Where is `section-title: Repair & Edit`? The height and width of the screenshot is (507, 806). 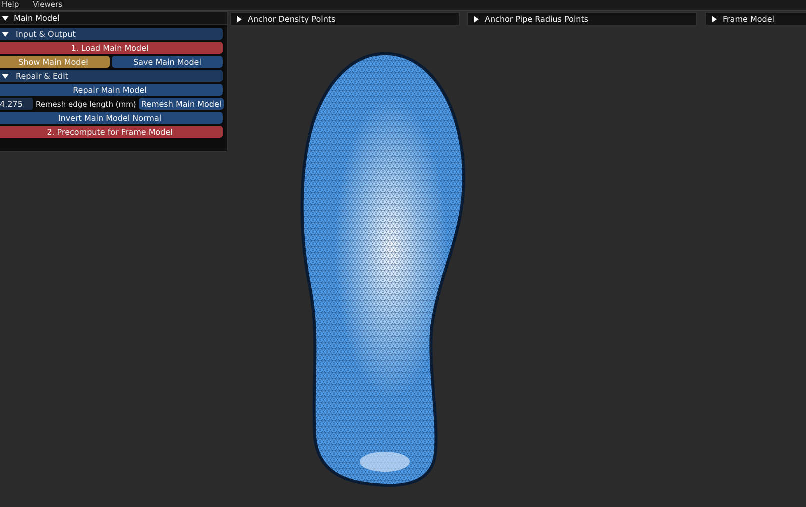 section-title: Repair & Edit is located at coordinates (42, 76).